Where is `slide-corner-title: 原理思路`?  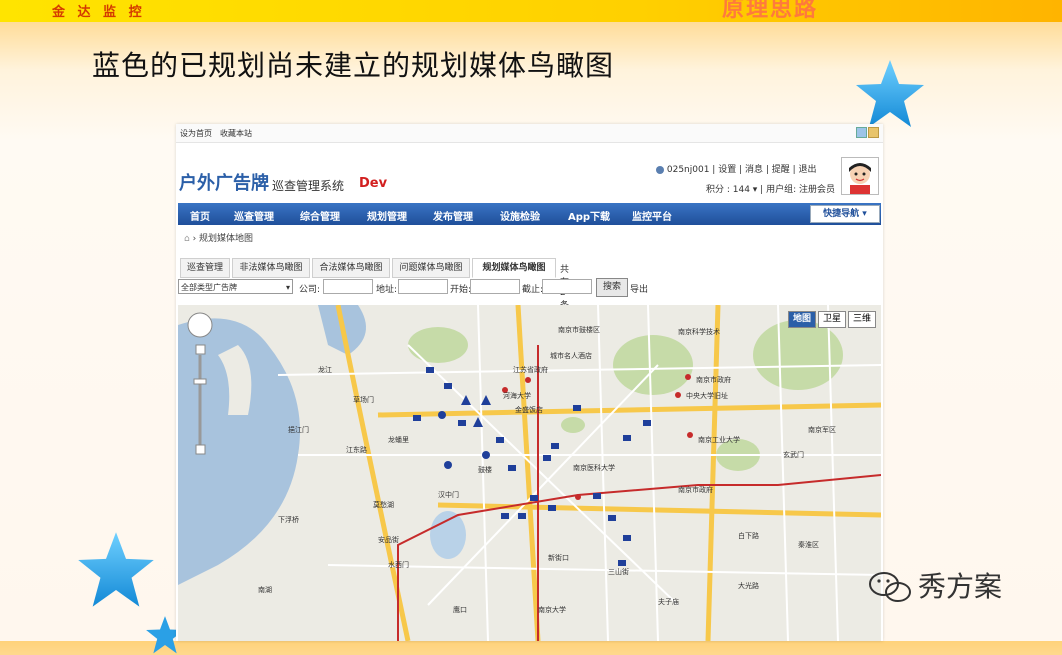
slide-corner-title: 原理思路 is located at coordinates (770, 11).